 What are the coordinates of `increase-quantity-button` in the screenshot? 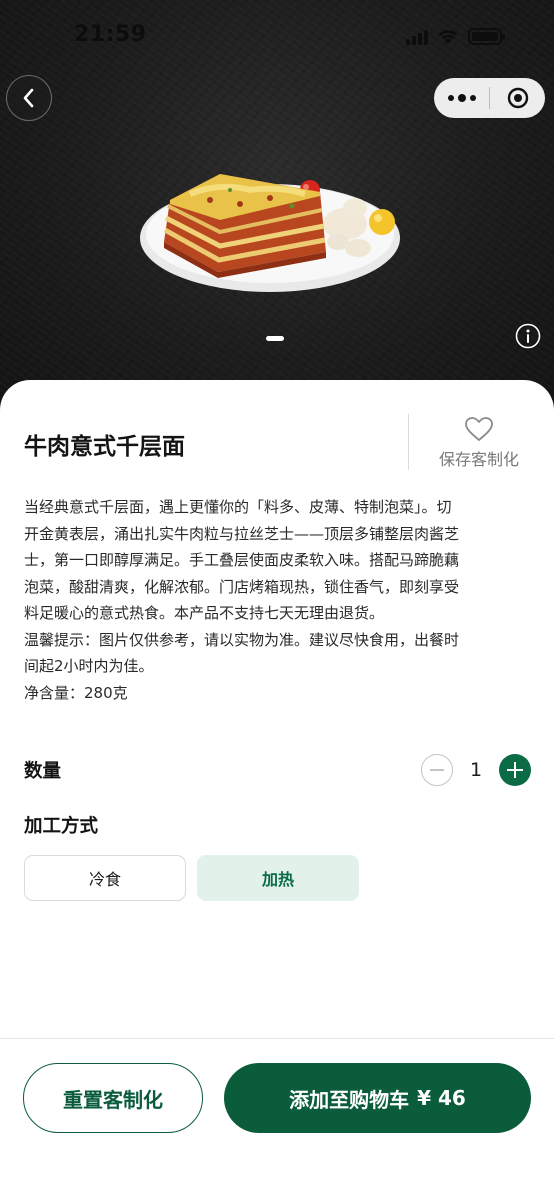 It's located at (515, 770).